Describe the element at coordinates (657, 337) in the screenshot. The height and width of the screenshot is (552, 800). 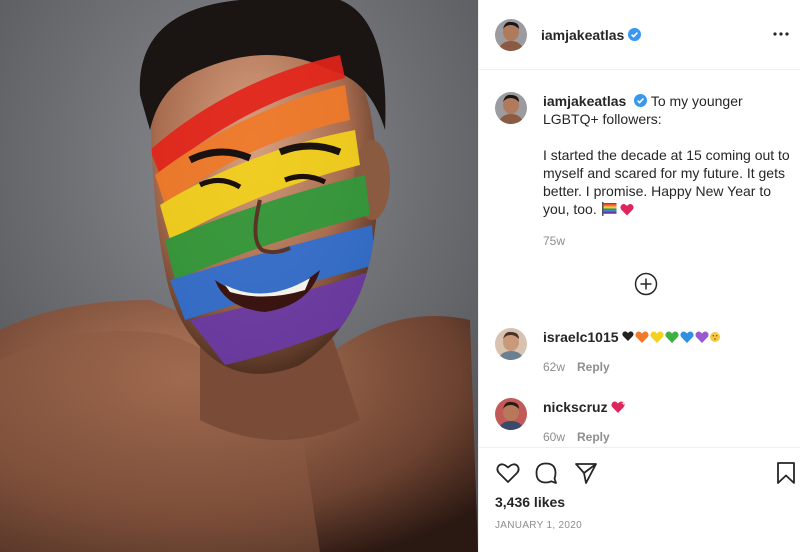
I see `yellow-heart-icon` at that location.